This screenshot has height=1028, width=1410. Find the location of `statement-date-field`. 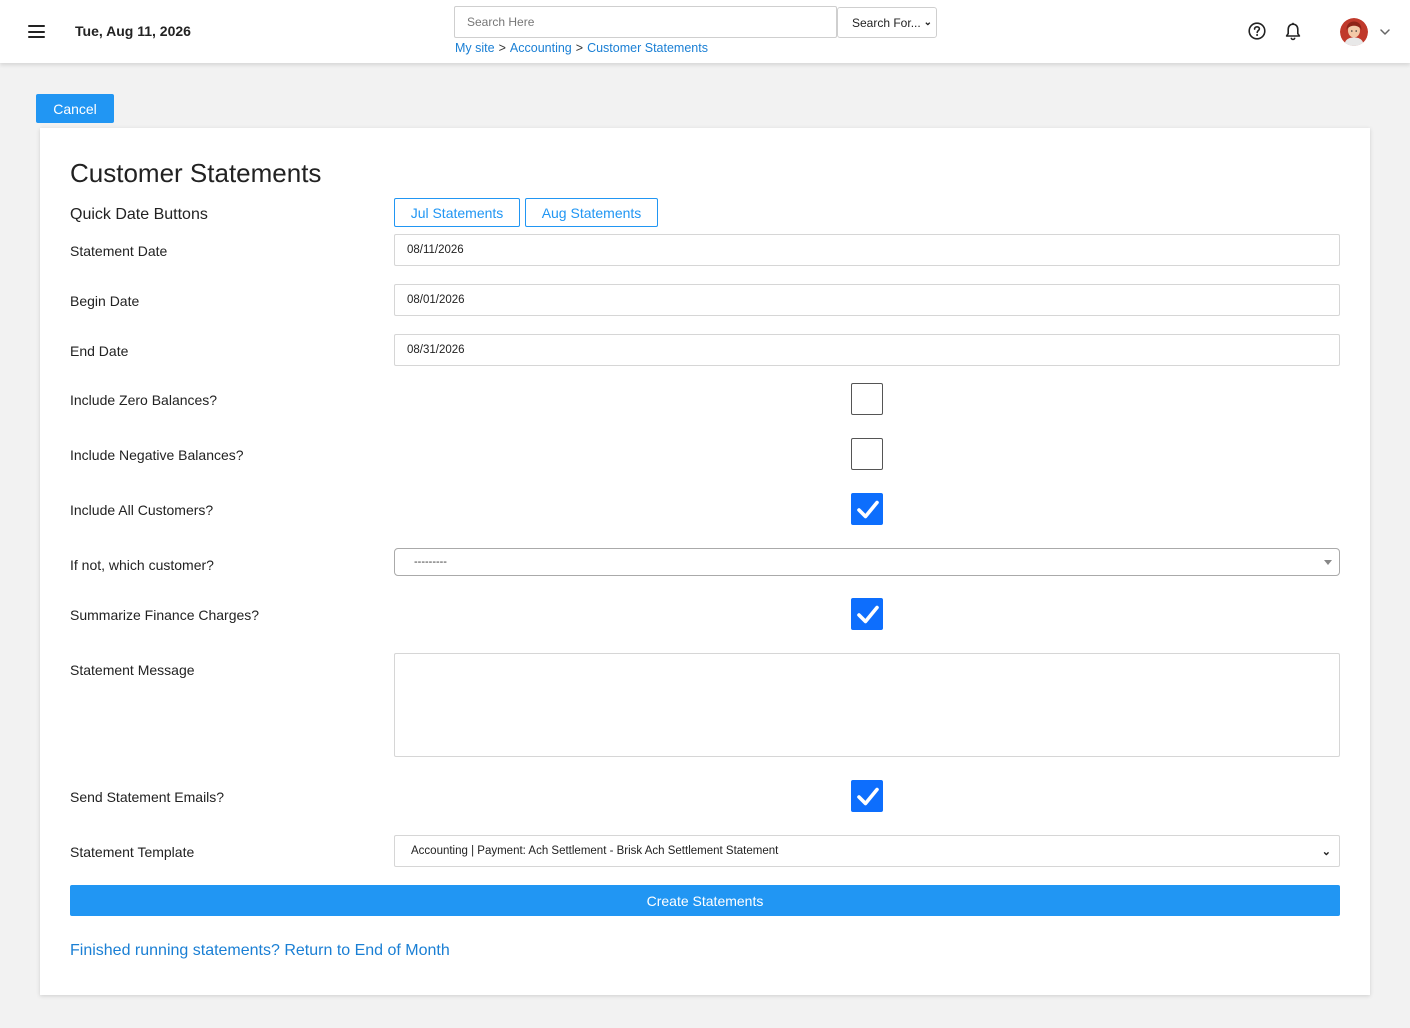

statement-date-field is located at coordinates (867, 250).